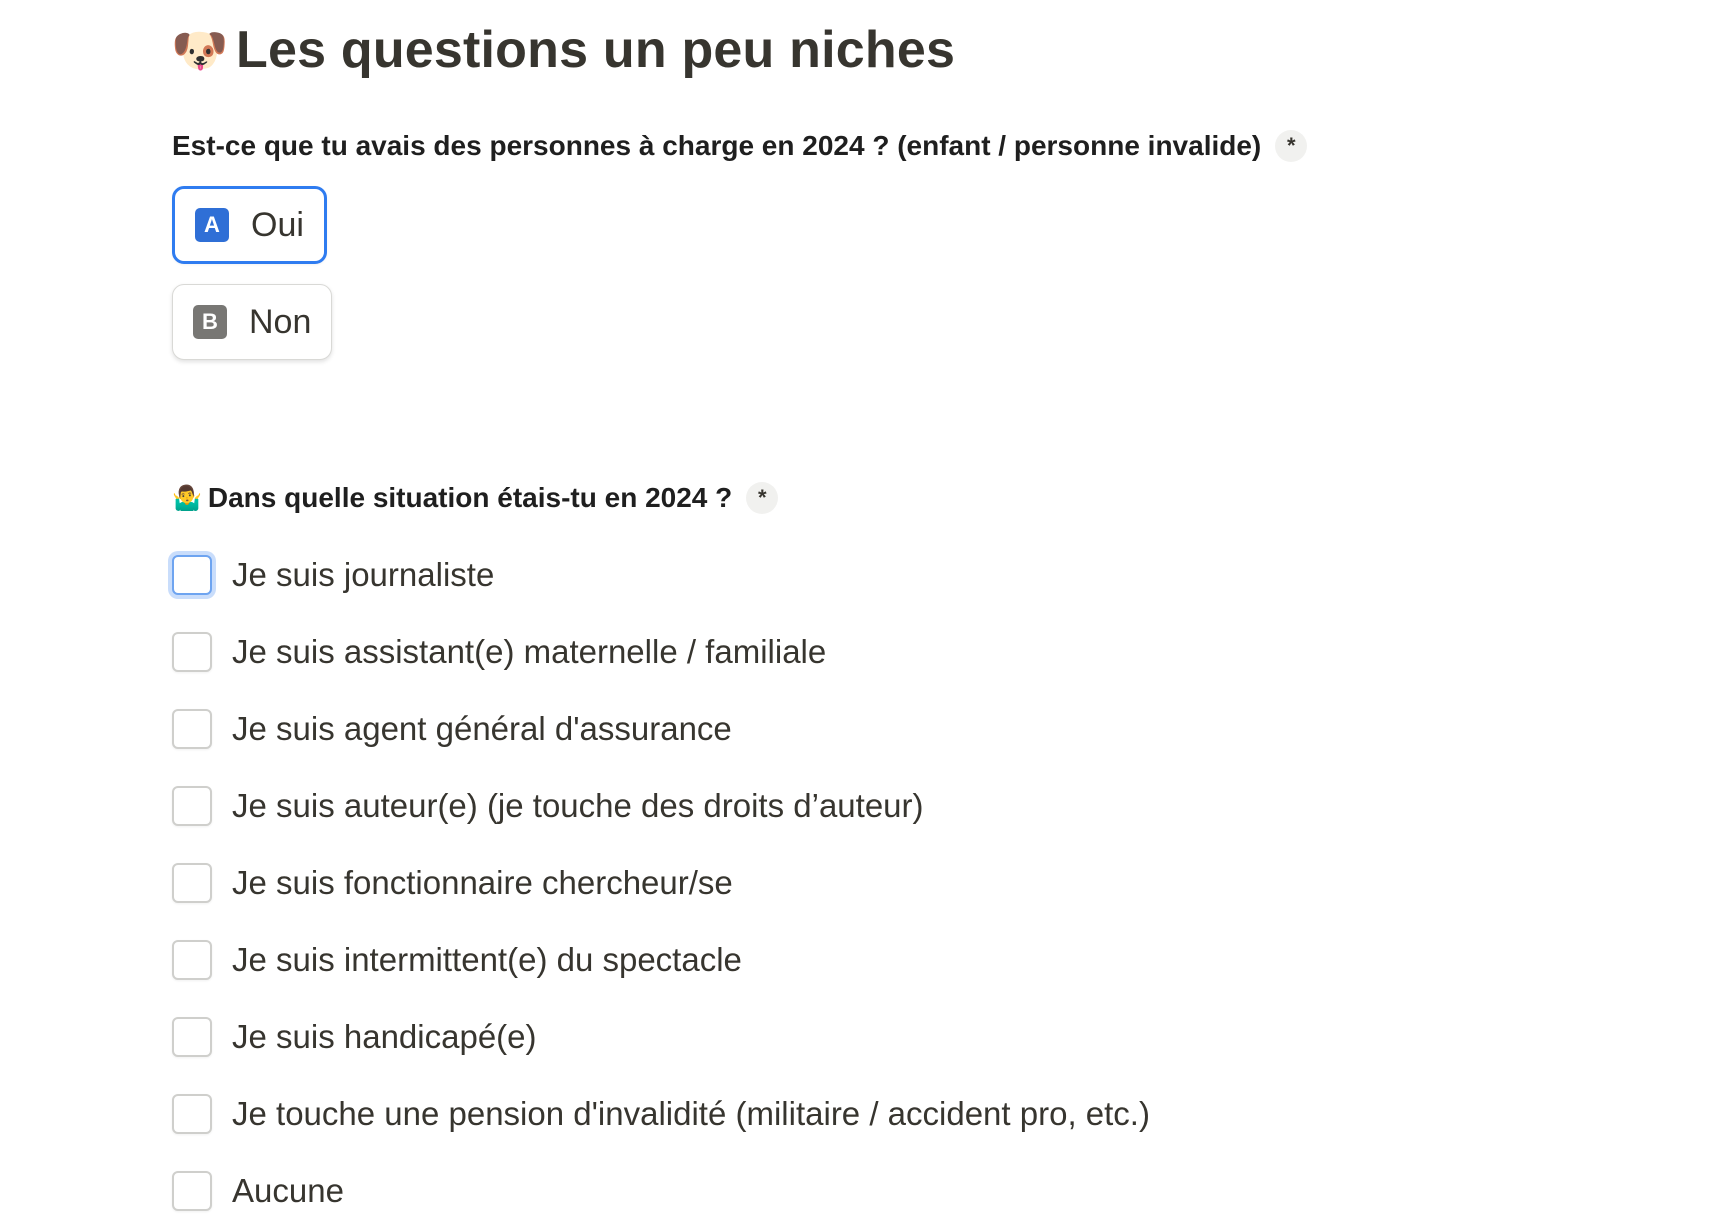 This screenshot has height=1216, width=1730. I want to click on checkbox-label: Je suis agent général d'assurance, so click(482, 728).